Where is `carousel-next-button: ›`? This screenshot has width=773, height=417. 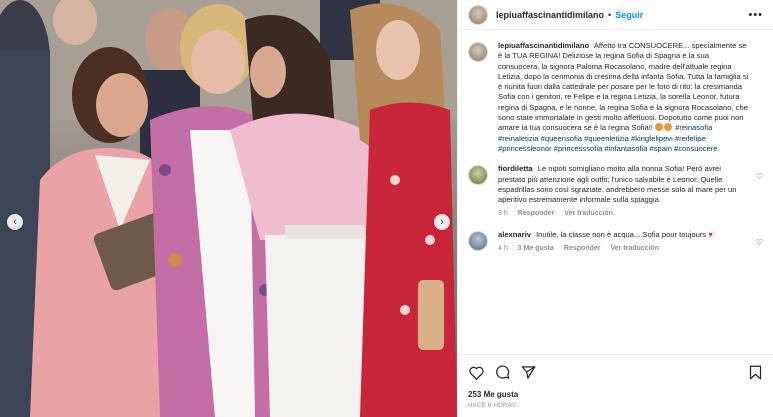 carousel-next-button: › is located at coordinates (442, 222).